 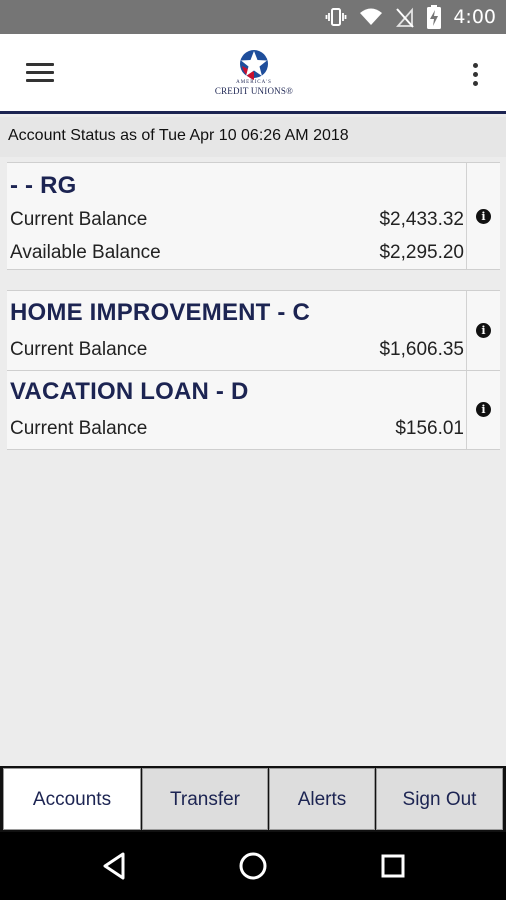 I want to click on tab-transfer: Transfer, so click(x=205, y=799).